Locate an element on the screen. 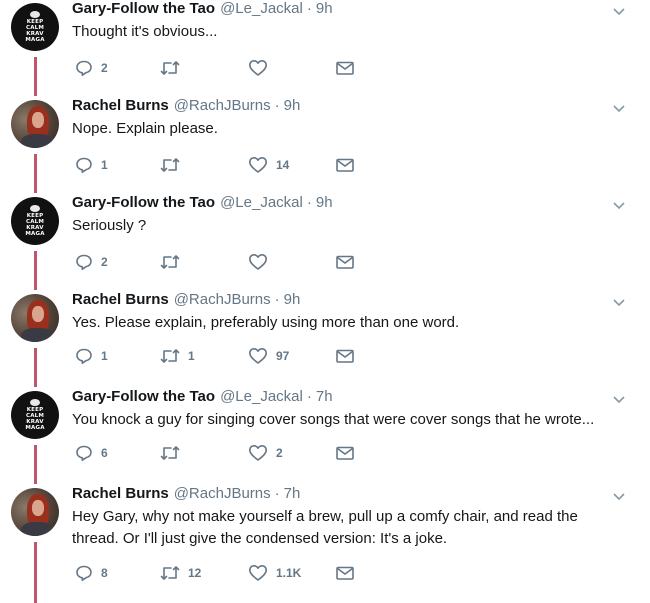  avatar-text-line: MAGA is located at coordinates (35, 428).